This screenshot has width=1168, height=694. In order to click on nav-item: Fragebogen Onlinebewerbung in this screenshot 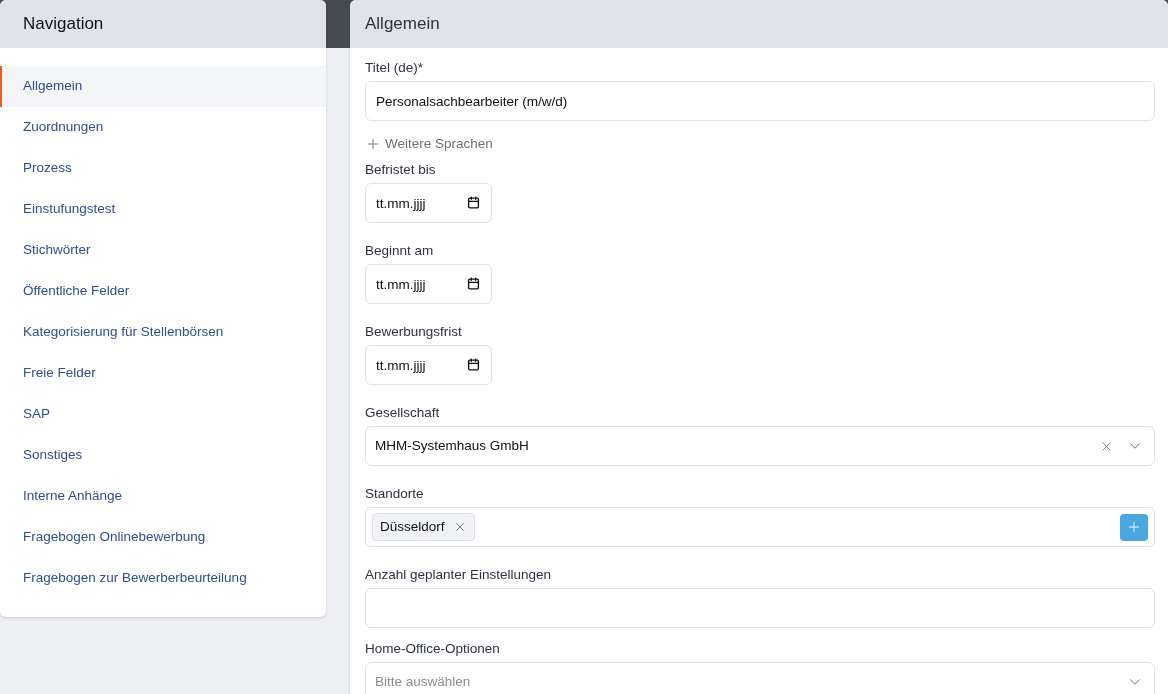, I will do `click(163, 537)`.